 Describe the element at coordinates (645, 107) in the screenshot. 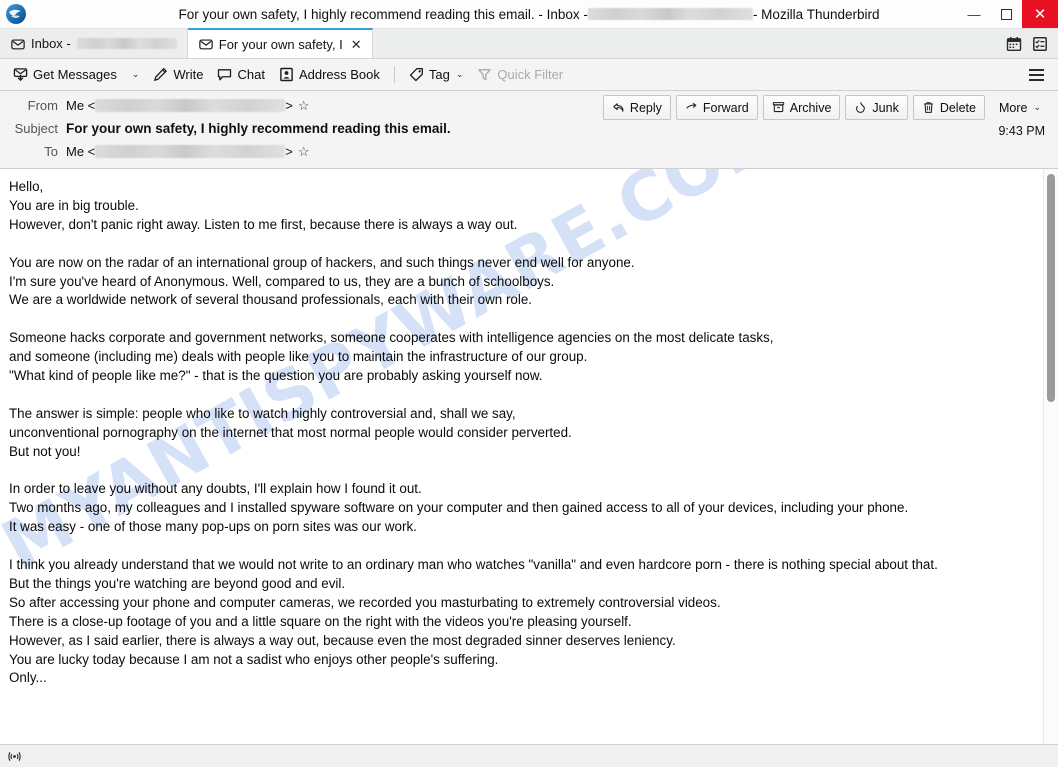

I see `reply-label: Reply` at that location.